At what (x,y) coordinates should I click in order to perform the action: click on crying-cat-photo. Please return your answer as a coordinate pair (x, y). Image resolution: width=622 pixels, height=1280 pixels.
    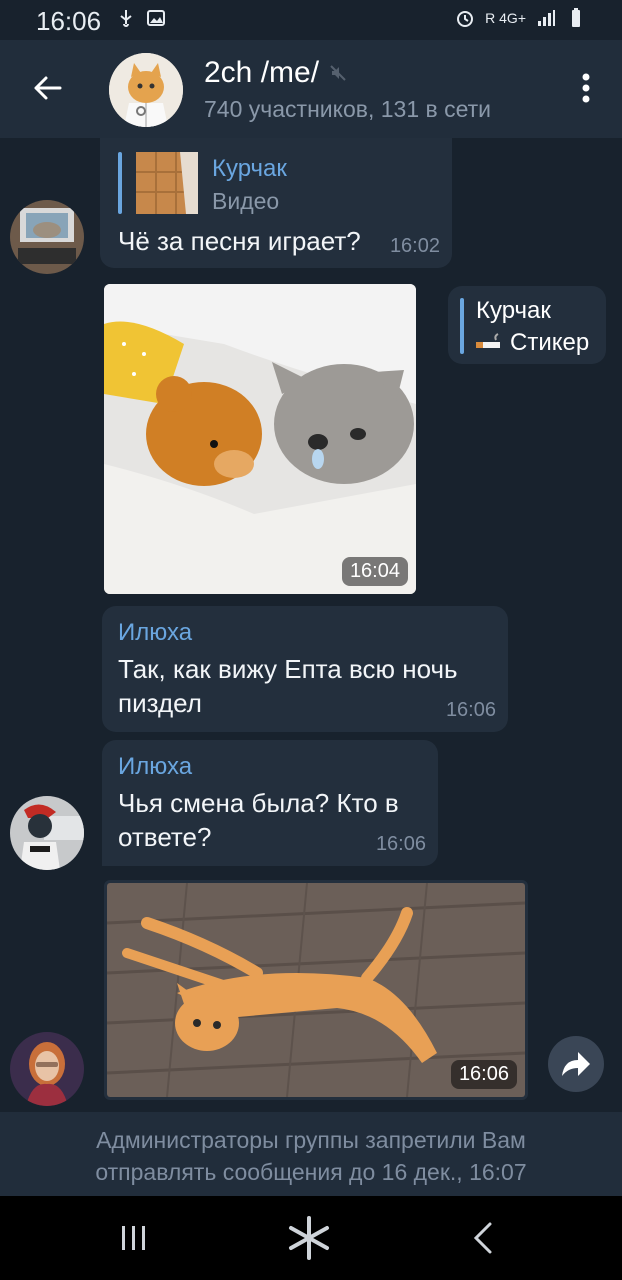
    Looking at the image, I should click on (260, 439).